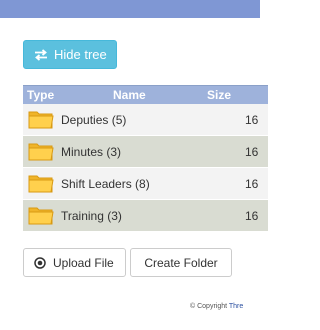 The height and width of the screenshot is (330, 320). What do you see at coordinates (219, 95) in the screenshot?
I see `column-header-size: Size` at bounding box center [219, 95].